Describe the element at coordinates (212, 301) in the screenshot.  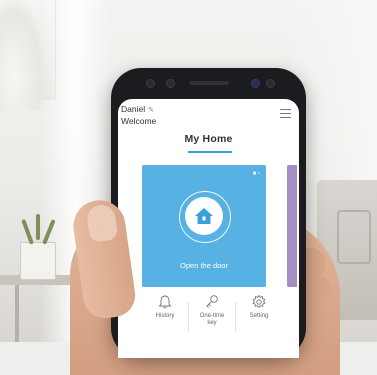
I see `key-icon` at that location.